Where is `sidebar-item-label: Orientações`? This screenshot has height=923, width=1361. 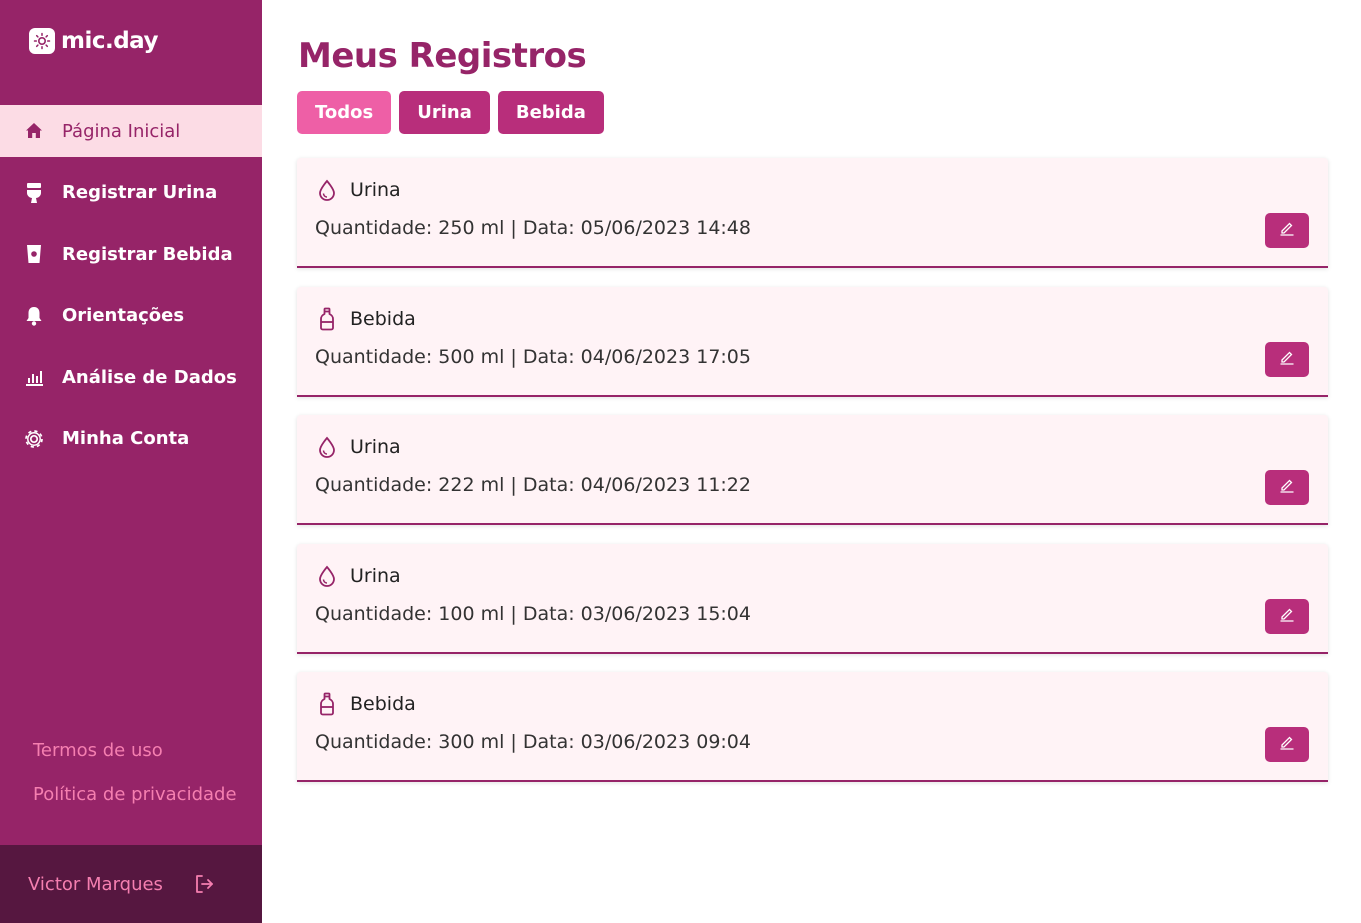
sidebar-item-label: Orientações is located at coordinates (123, 316).